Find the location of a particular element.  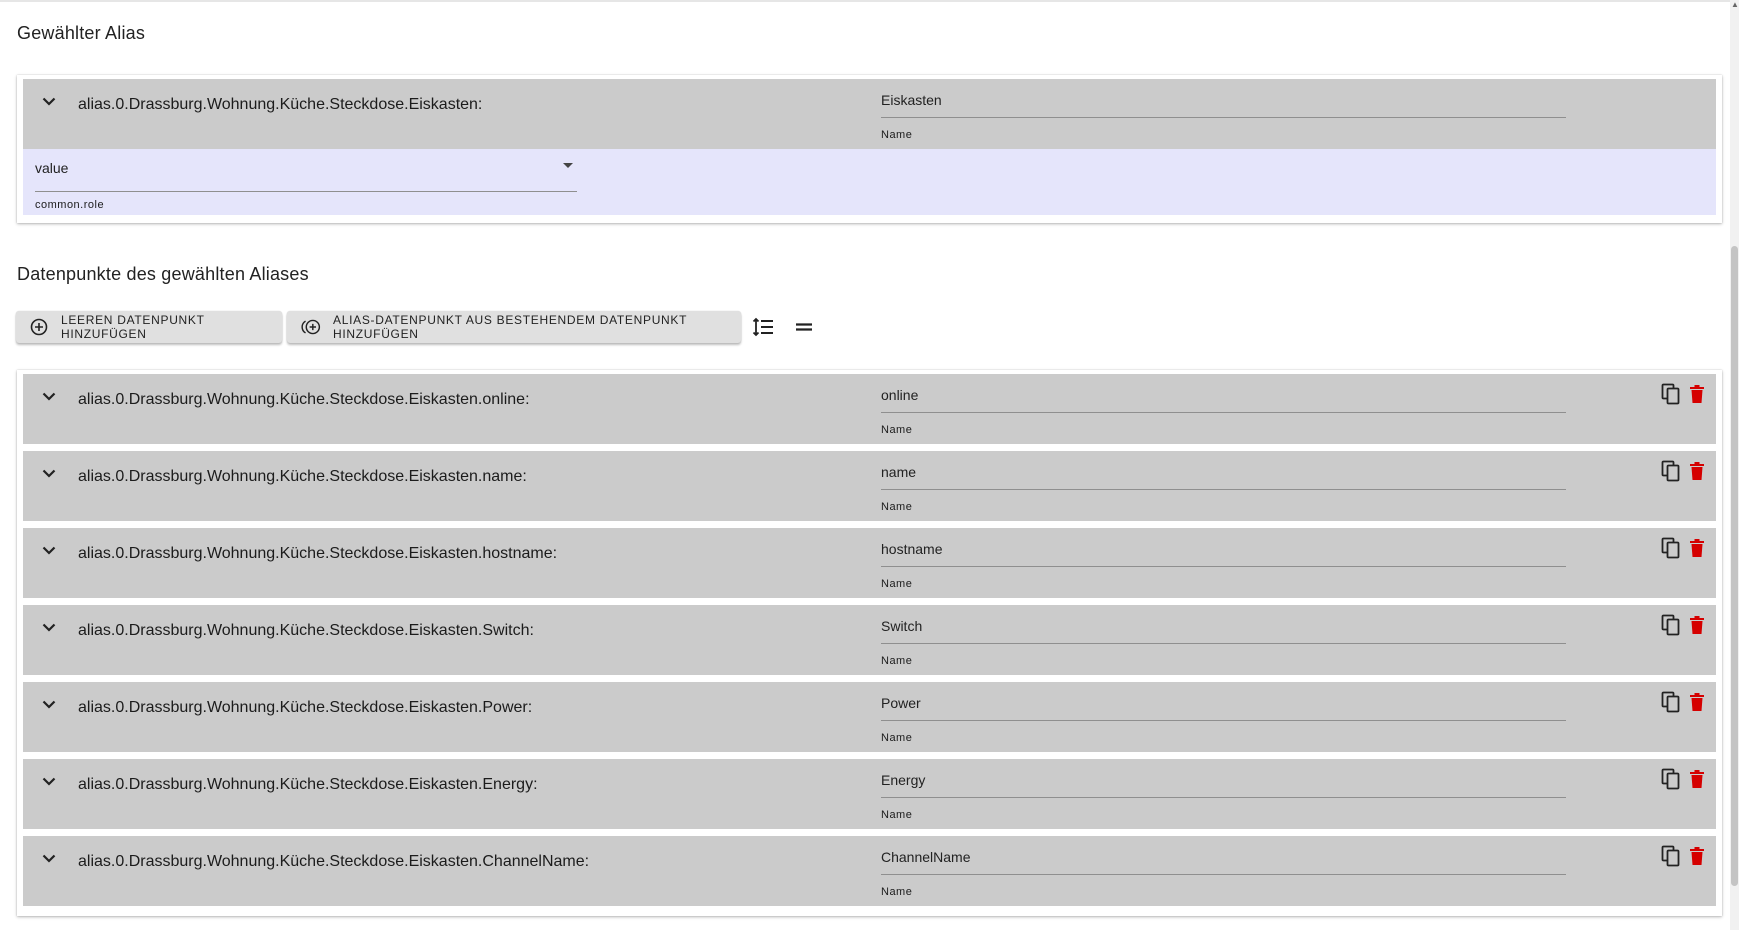

common-role-select: value is located at coordinates (306, 174).